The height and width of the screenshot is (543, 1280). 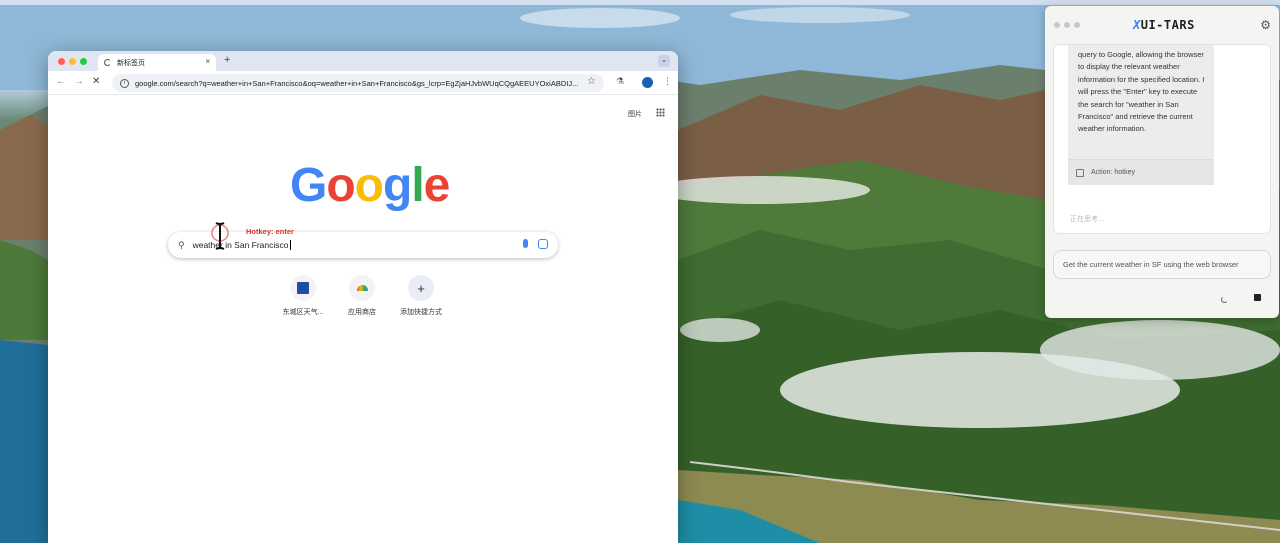 I want to click on stop-button, so click(x=1257, y=297).